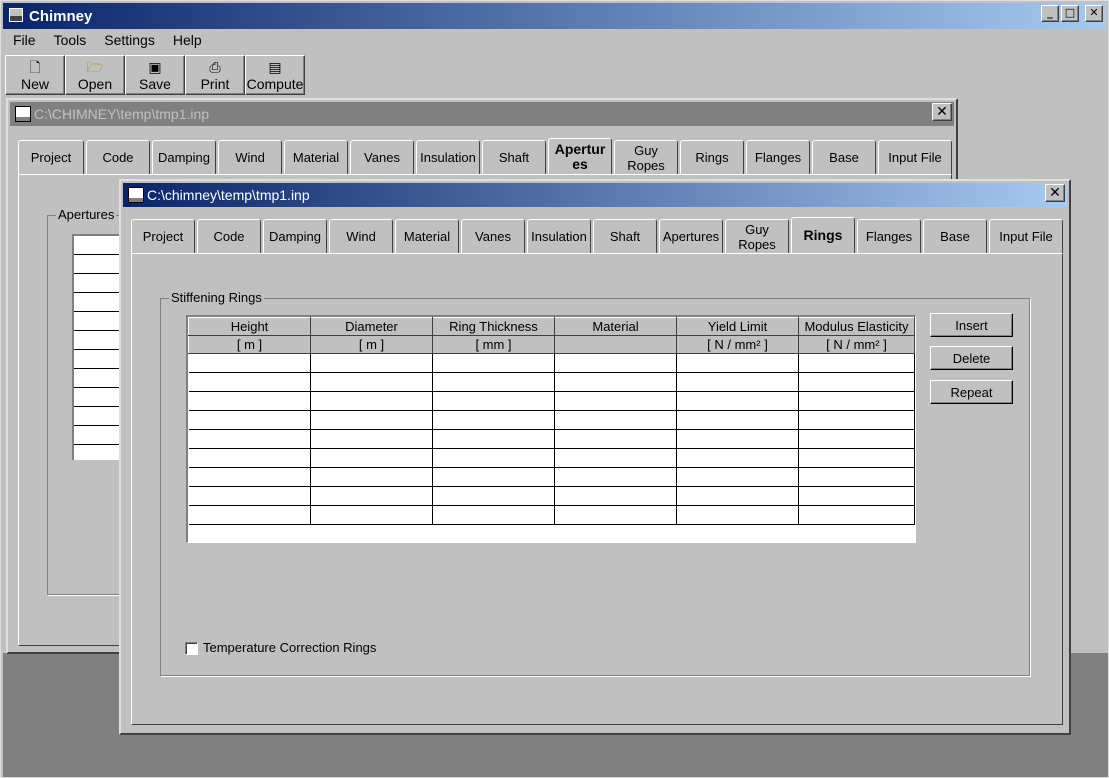 The height and width of the screenshot is (778, 1109). What do you see at coordinates (118, 157) in the screenshot?
I see `back-tab-code: Code` at bounding box center [118, 157].